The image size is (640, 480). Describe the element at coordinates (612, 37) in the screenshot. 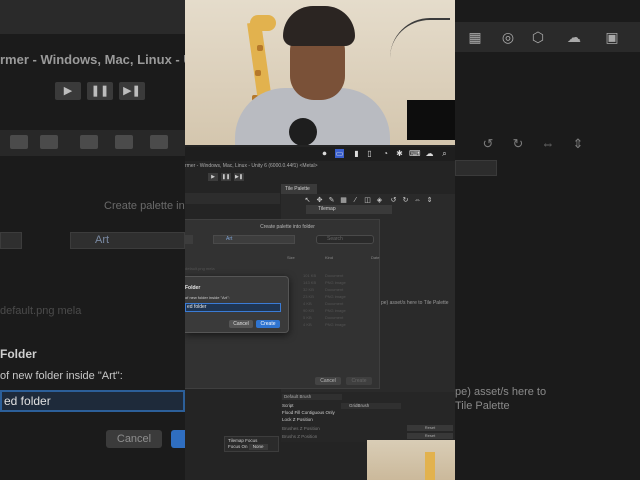

I see `image-icon: ▣` at that location.